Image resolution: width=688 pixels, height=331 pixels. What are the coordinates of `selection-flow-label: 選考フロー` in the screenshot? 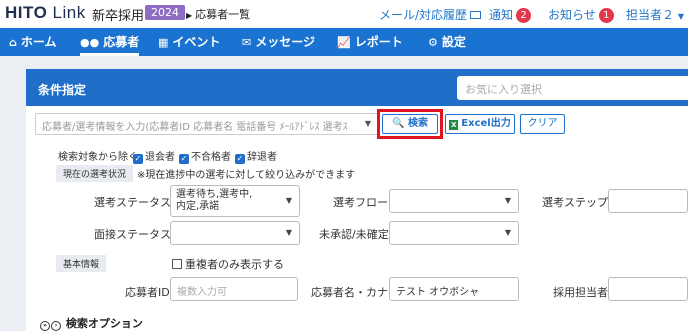 It's located at (360, 202).